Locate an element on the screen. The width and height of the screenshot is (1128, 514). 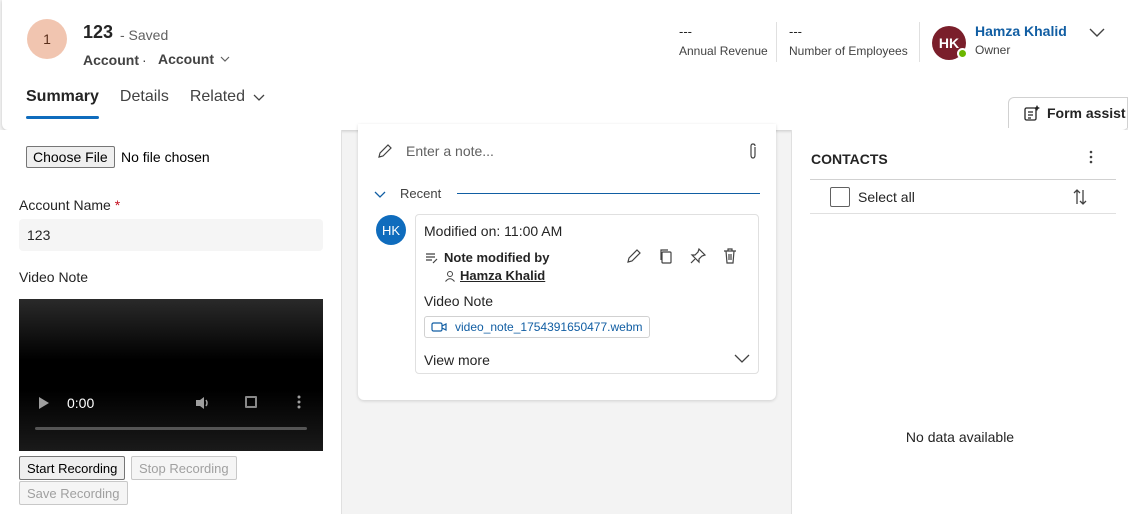
form-assist-button: Form assist is located at coordinates (1068, 112).